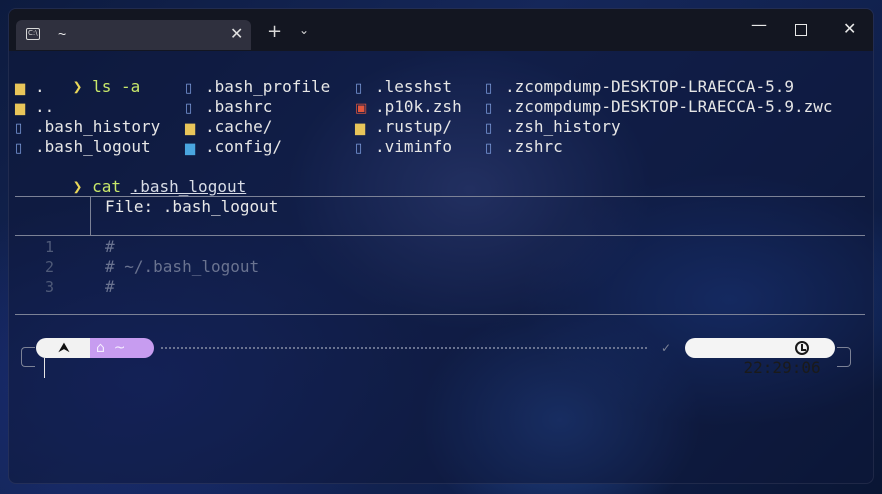 The height and width of the screenshot is (494, 882). Describe the element at coordinates (414, 146) in the screenshot. I see `entry-name: .viminfo` at that location.